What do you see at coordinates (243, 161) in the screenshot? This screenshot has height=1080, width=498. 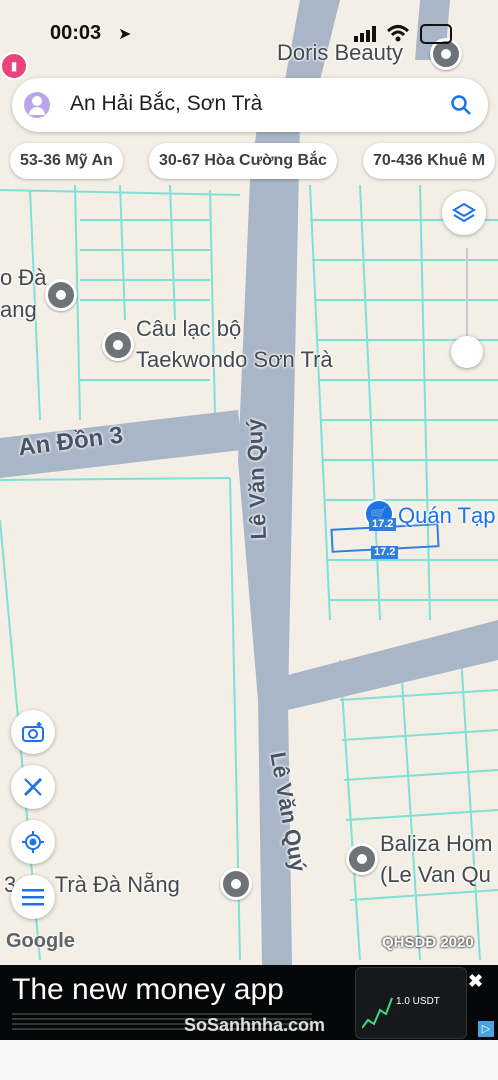 I see `chip-hoa-cuong-bac: 30-67 Hòa Cường Bắc` at bounding box center [243, 161].